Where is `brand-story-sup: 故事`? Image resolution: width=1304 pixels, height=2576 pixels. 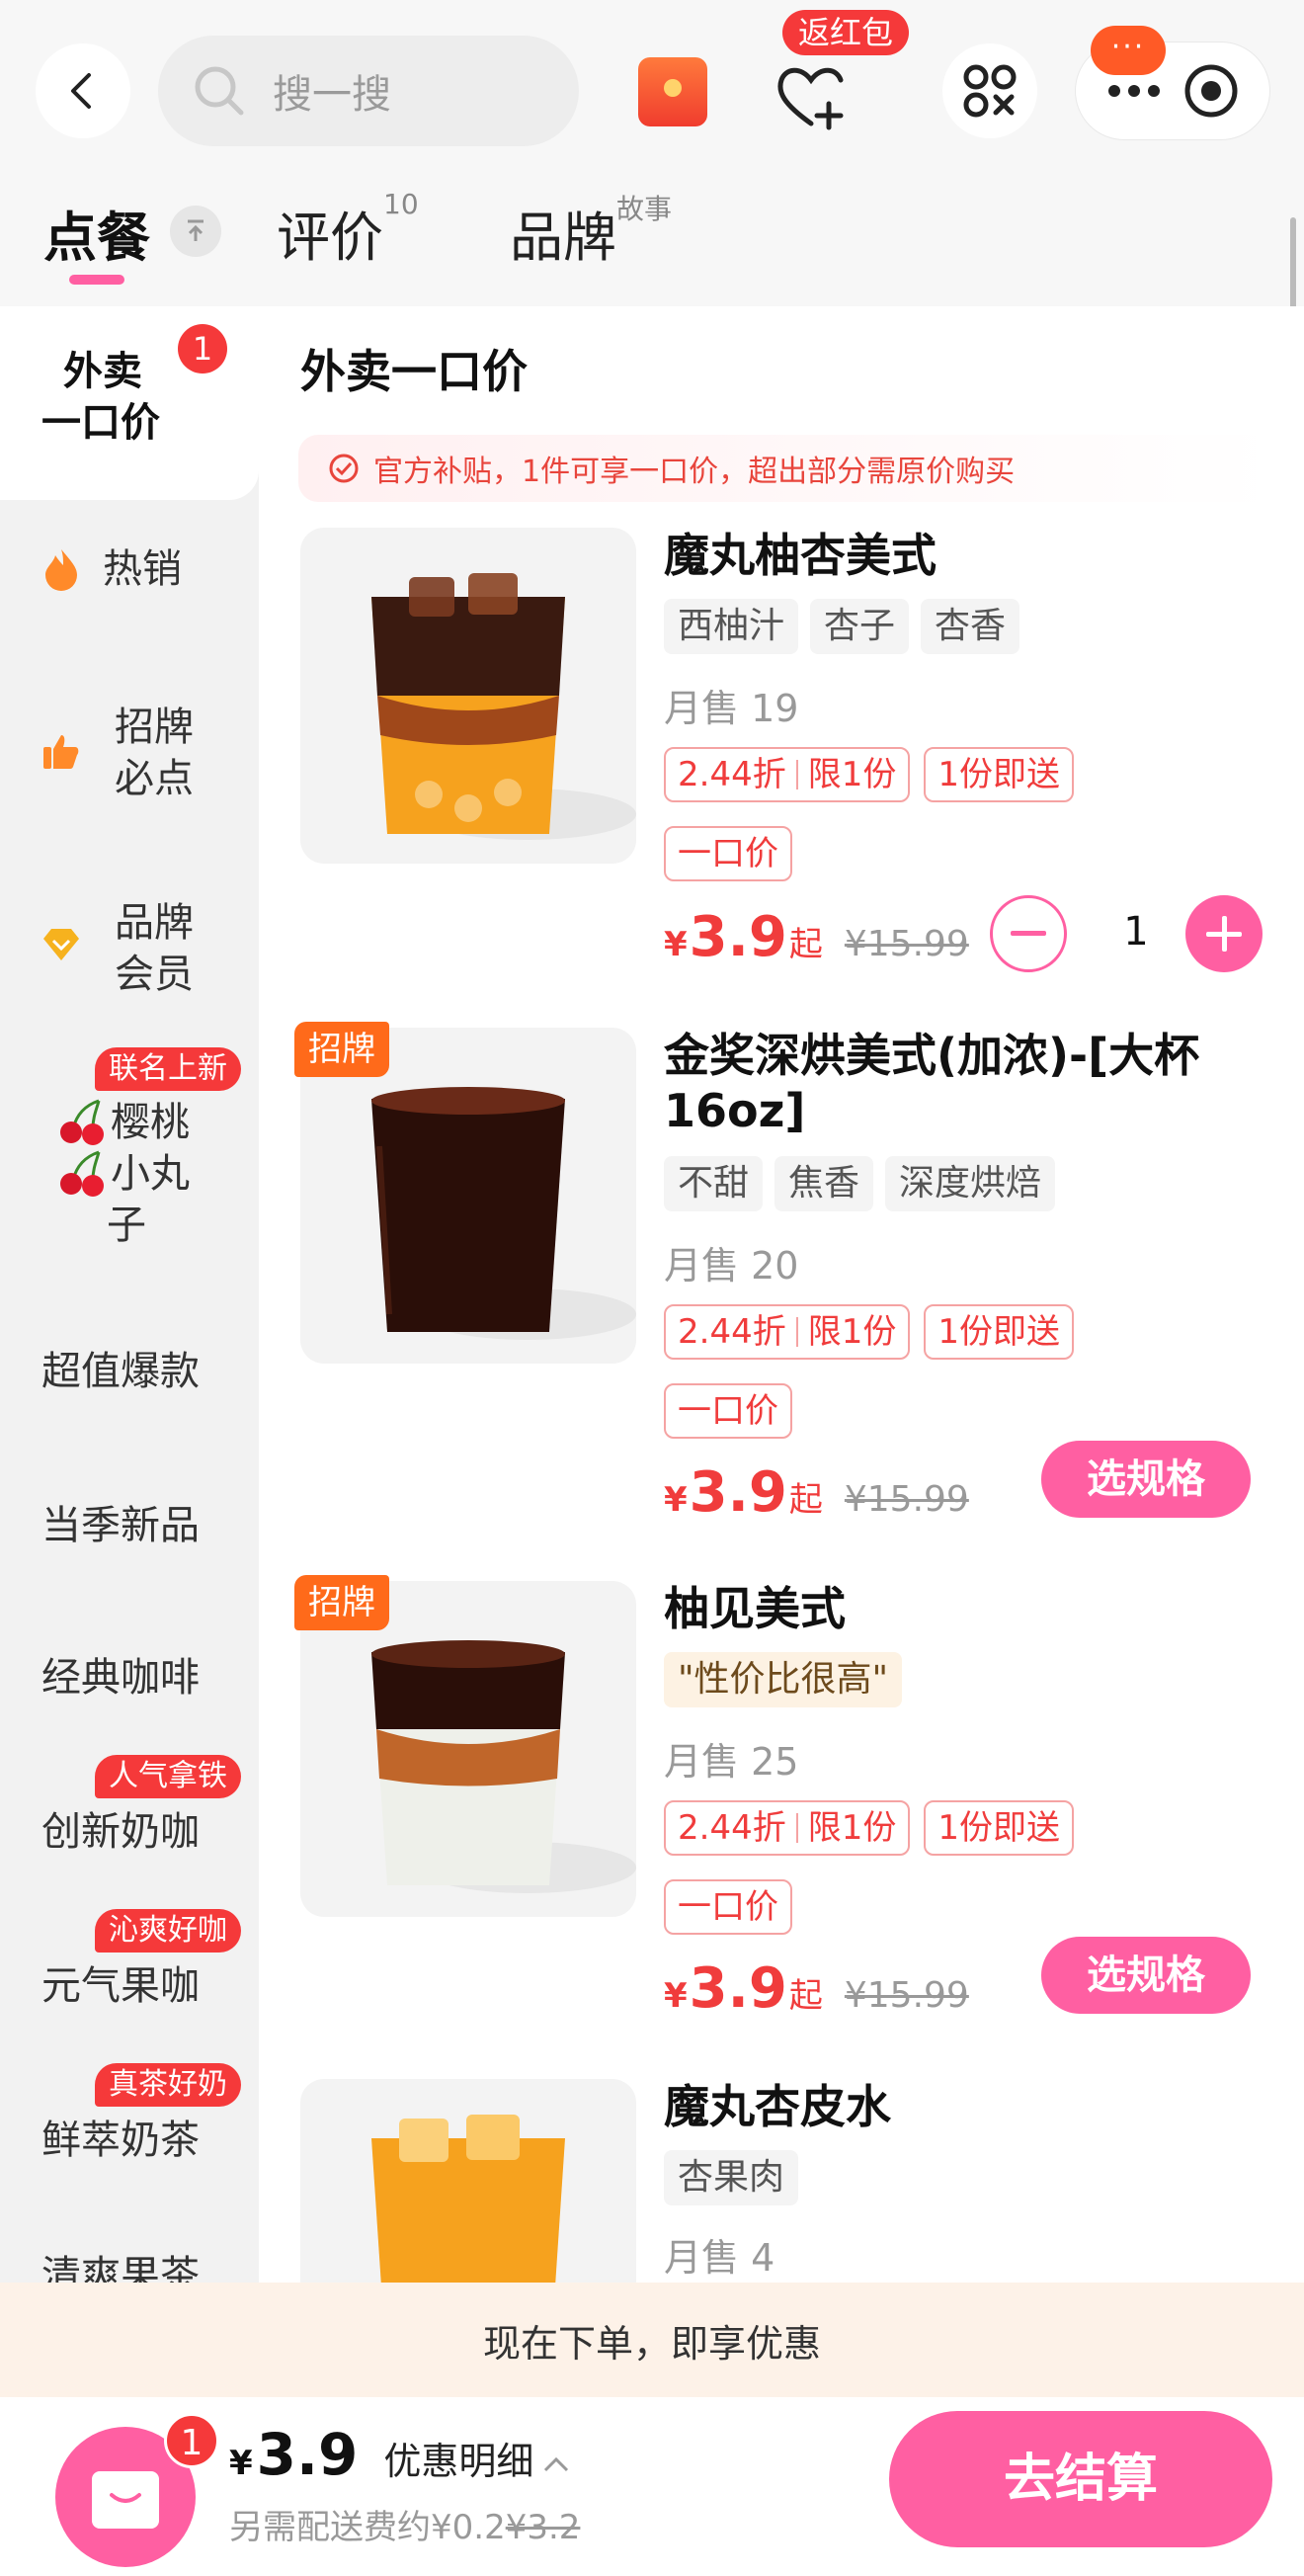
brand-story-sup: 故事 is located at coordinates (644, 209).